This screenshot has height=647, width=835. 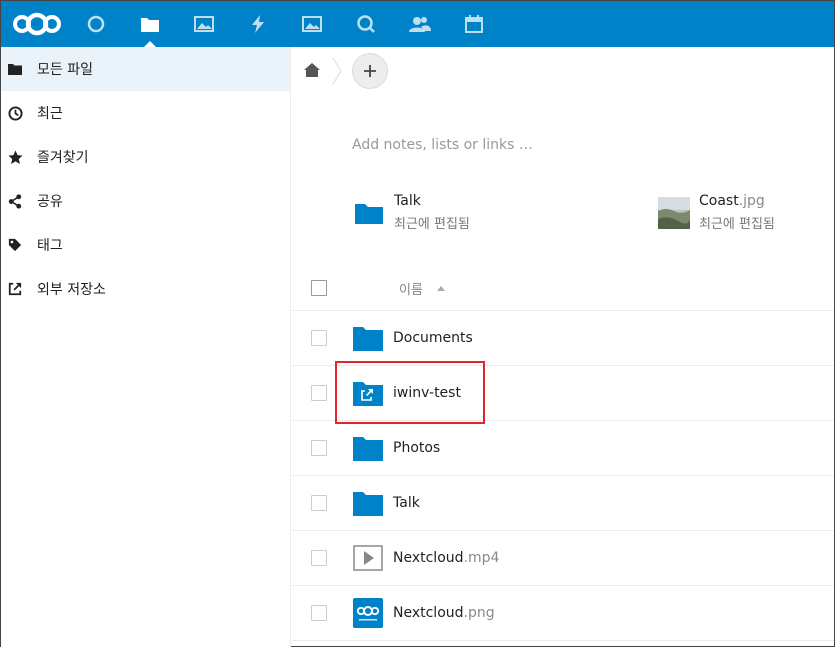 What do you see at coordinates (312, 71) in the screenshot?
I see `home-icon` at bounding box center [312, 71].